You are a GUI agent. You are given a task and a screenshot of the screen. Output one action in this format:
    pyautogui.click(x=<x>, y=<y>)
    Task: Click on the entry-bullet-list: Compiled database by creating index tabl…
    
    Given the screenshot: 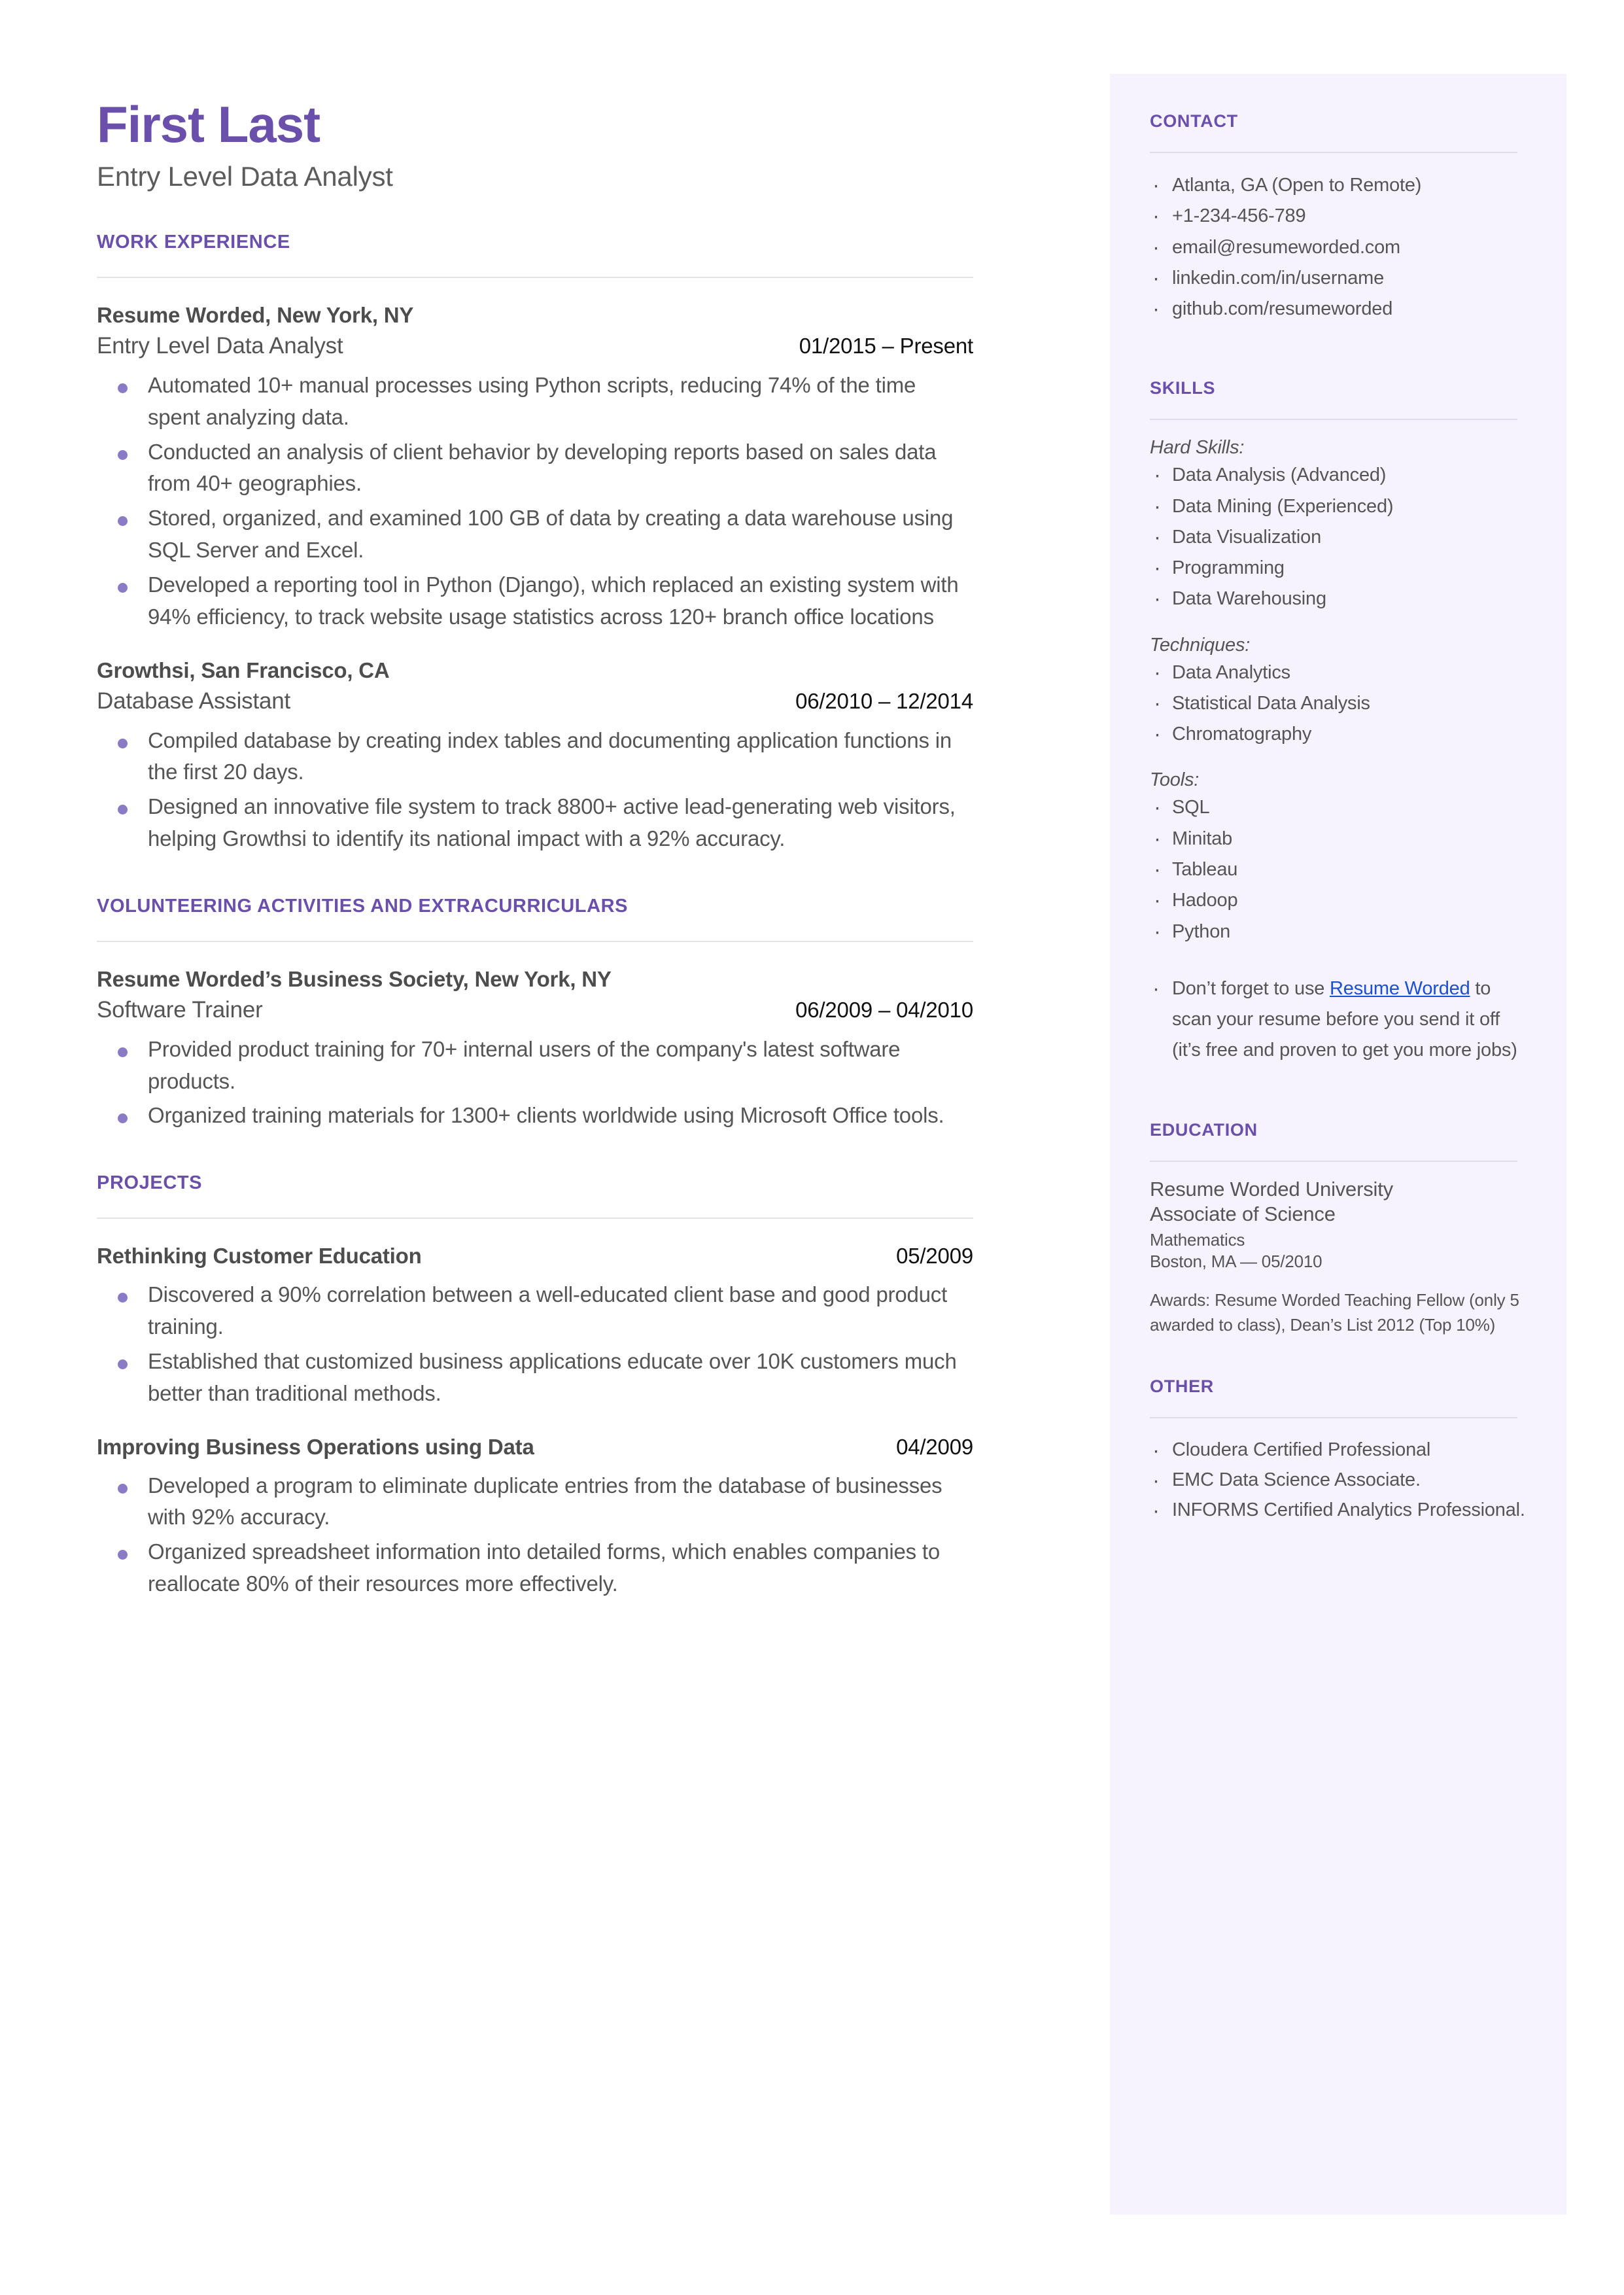 What is the action you would take?
    pyautogui.click(x=535, y=790)
    